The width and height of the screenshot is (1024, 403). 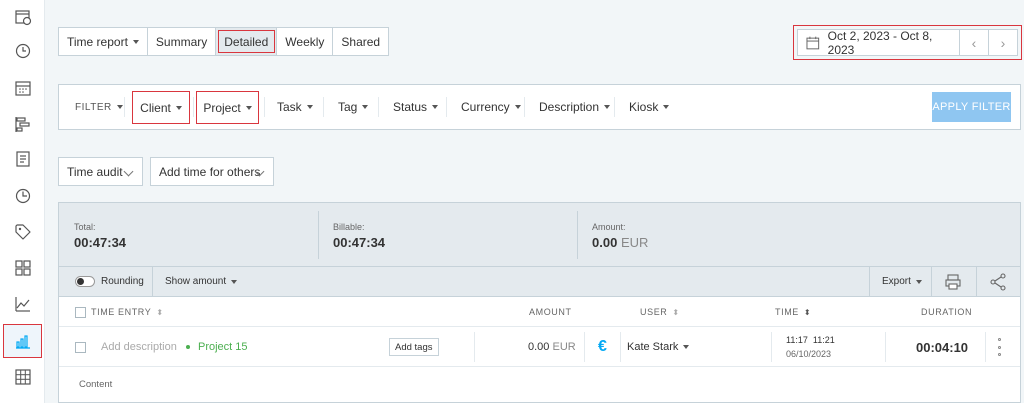 I want to click on filter-status: Status, so click(x=416, y=107).